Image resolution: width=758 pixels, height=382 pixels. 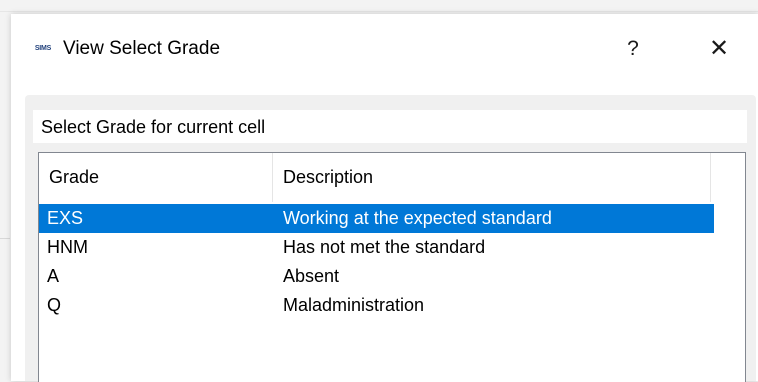 I want to click on list-item: A Absent, so click(x=376, y=276).